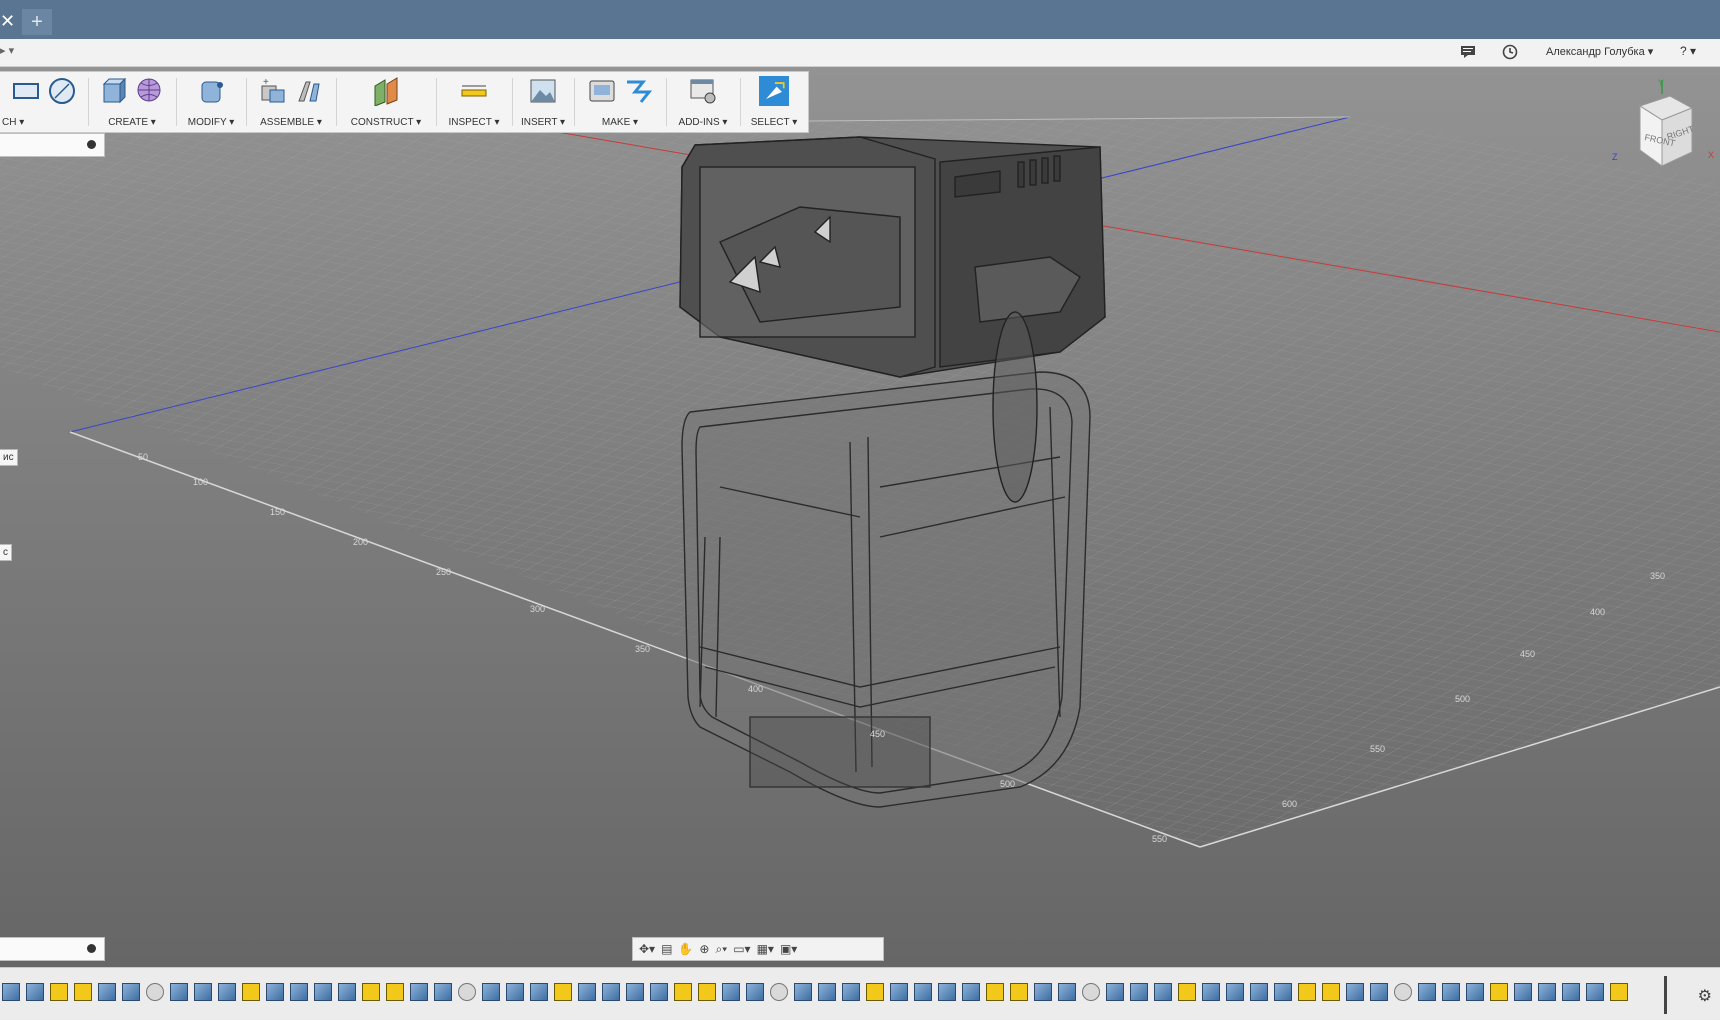  What do you see at coordinates (291, 102) in the screenshot?
I see `assemble-group: + ASSEMBLE ▾` at bounding box center [291, 102].